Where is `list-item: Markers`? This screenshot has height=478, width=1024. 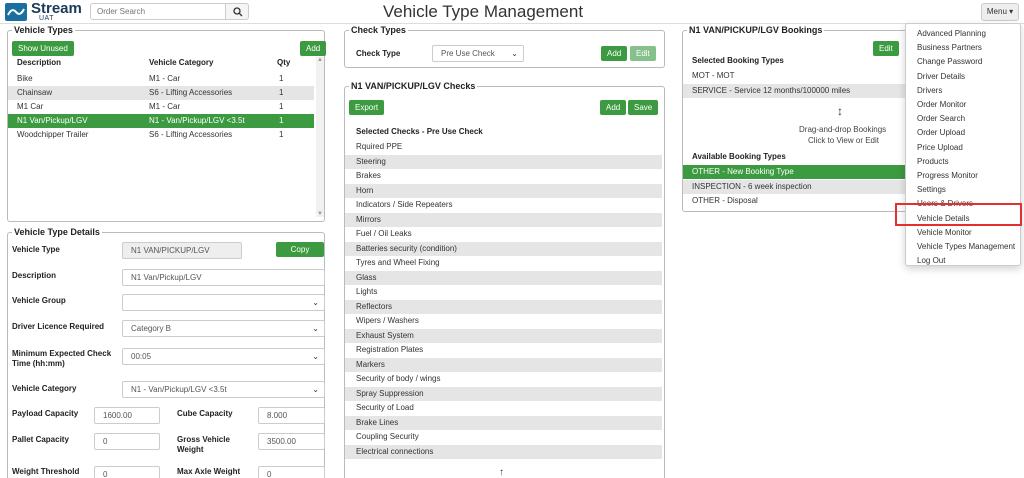 list-item: Markers is located at coordinates (503, 364).